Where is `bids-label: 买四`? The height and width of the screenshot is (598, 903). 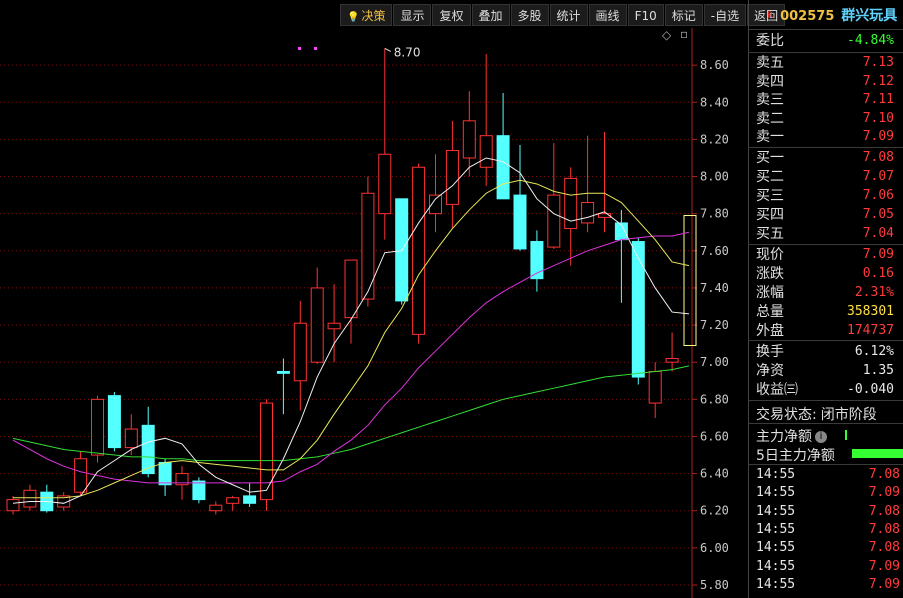
bids-label: 买四 is located at coordinates (770, 215).